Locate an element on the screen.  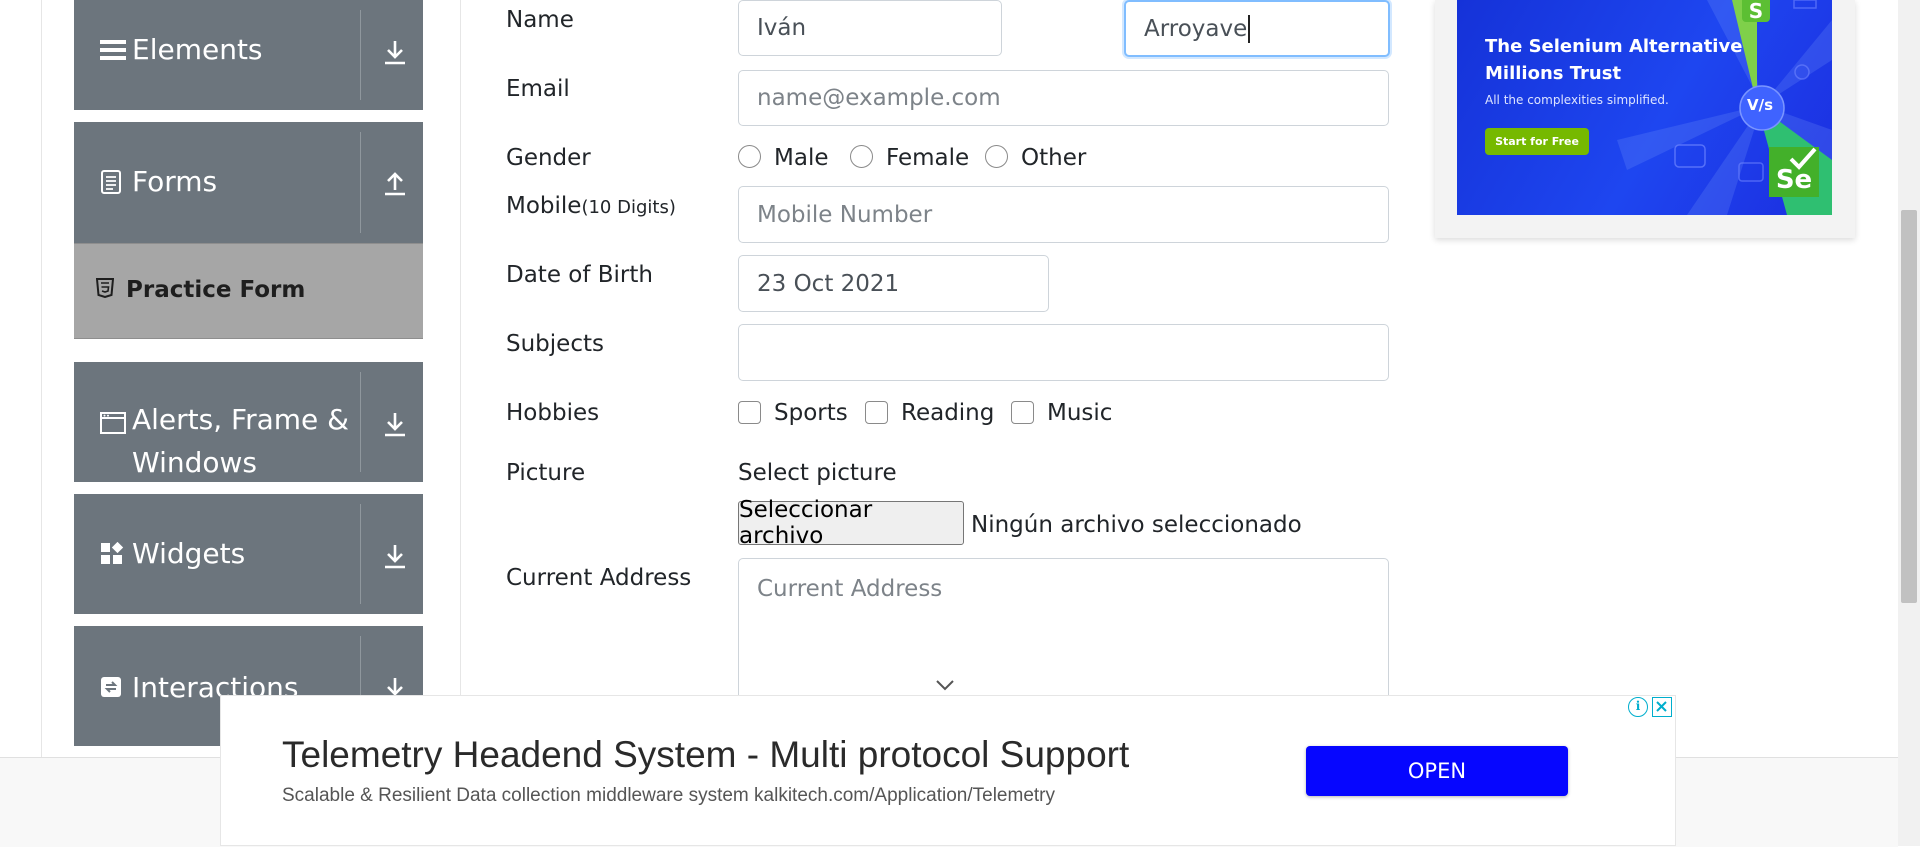
document-icon is located at coordinates (111, 184).